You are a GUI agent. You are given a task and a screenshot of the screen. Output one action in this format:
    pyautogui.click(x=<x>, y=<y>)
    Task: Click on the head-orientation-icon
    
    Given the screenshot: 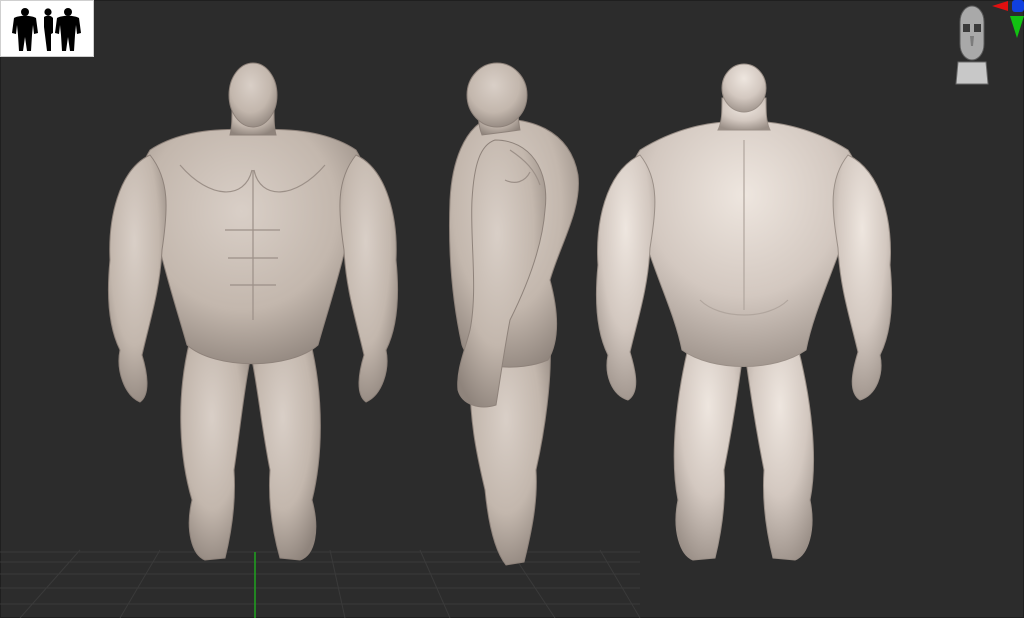 What is the action you would take?
    pyautogui.click(x=989, y=42)
    